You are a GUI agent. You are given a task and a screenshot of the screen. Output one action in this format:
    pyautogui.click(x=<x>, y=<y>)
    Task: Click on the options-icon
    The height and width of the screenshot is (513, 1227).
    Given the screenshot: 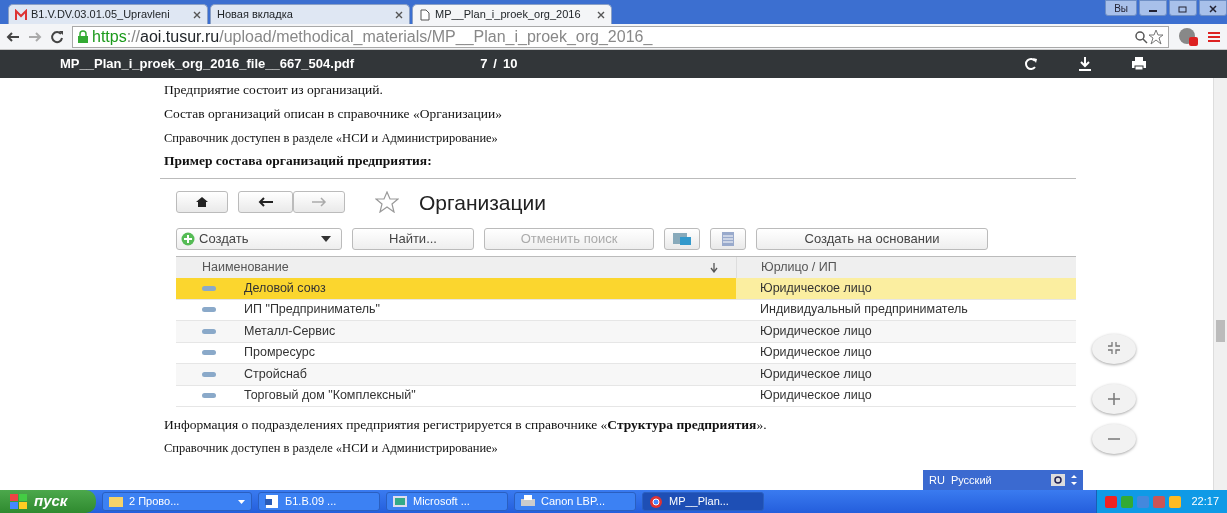 What is the action you would take?
    pyautogui.click(x=1074, y=480)
    